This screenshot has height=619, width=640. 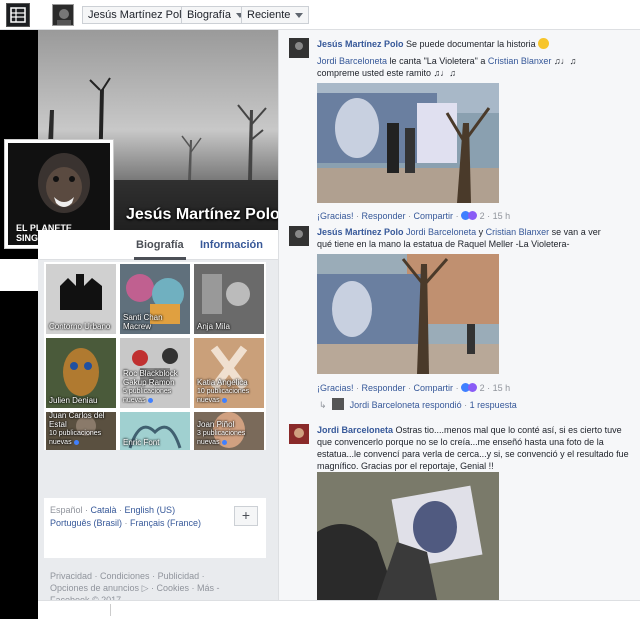 I want to click on profile-tabs: Biografía Información, so click(x=158, y=245).